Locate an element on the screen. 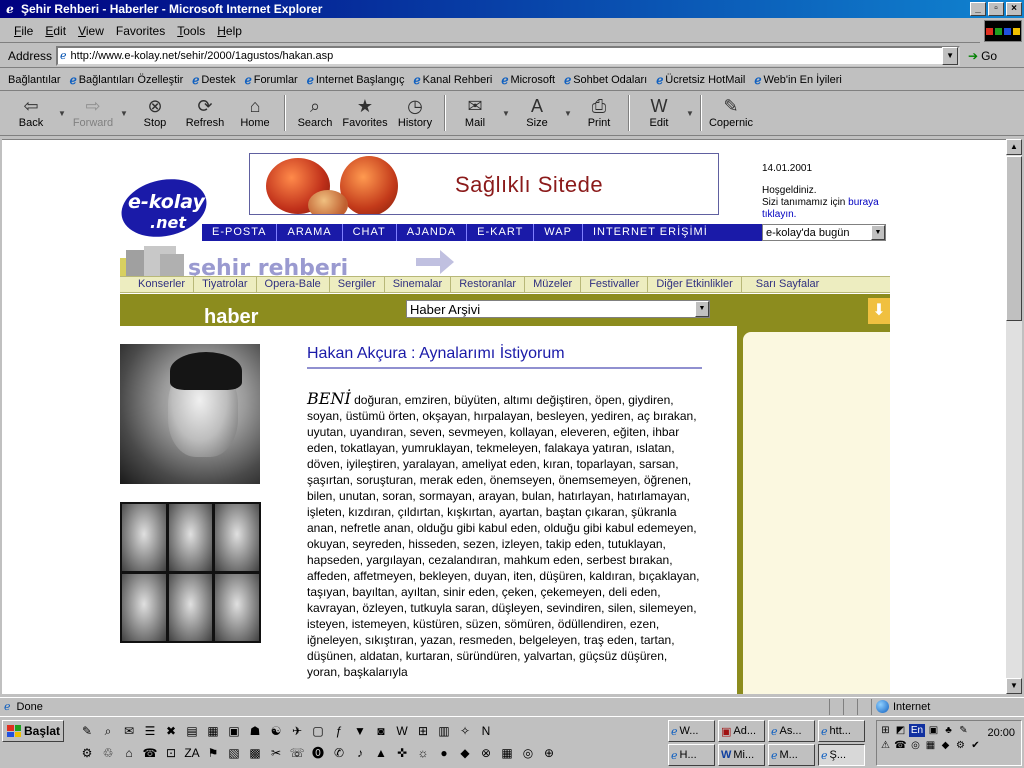  quick-launch-icon: ▧ is located at coordinates (234, 753).